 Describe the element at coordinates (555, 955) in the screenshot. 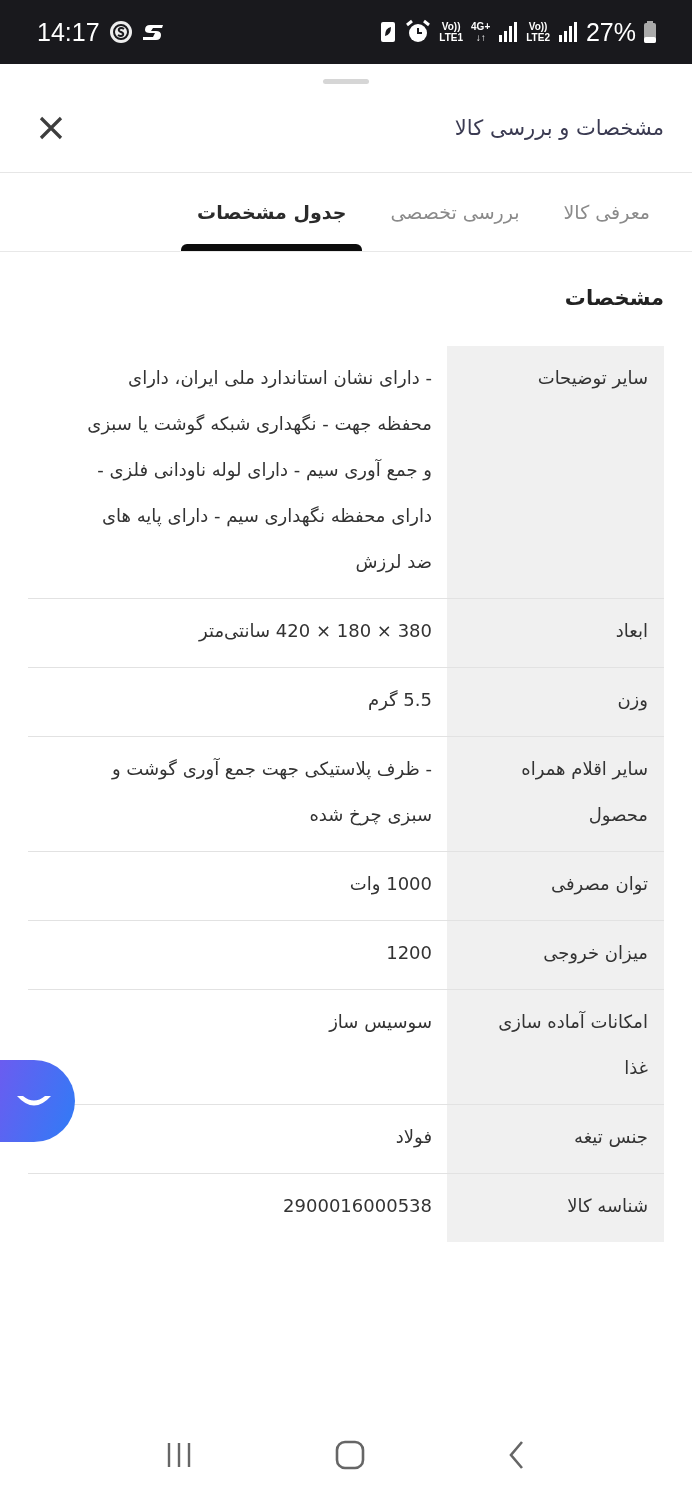

I see `spec-label: میزان خروجی` at that location.